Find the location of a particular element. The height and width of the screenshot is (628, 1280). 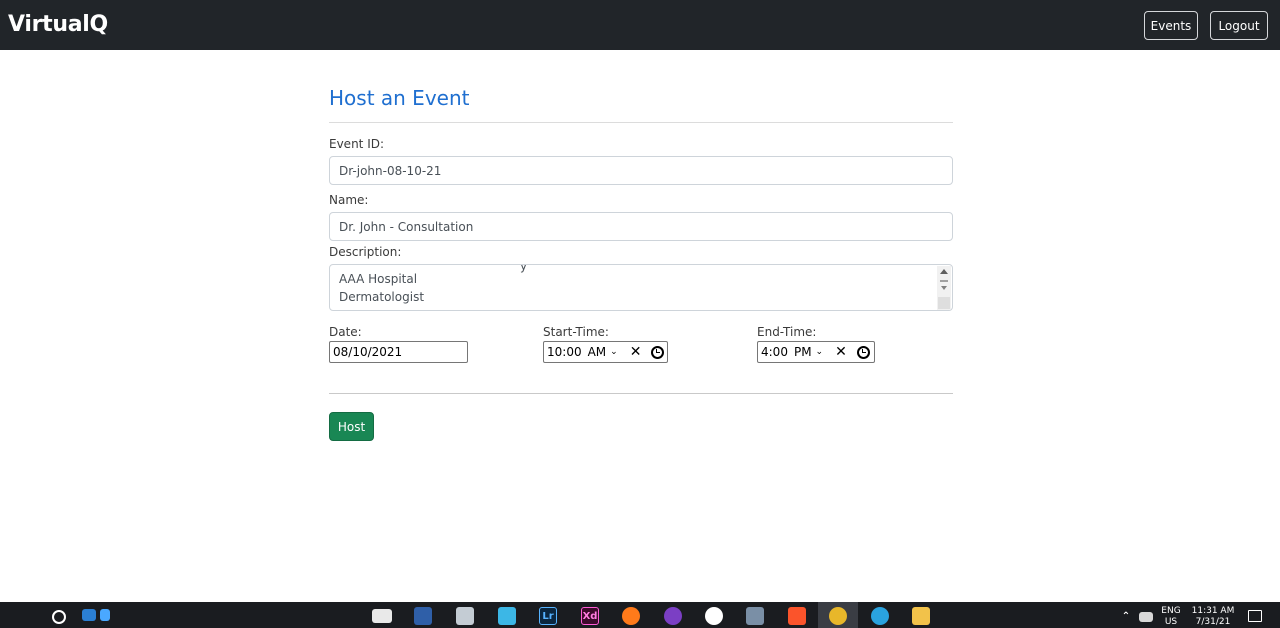

network-app-icon is located at coordinates (89, 615).